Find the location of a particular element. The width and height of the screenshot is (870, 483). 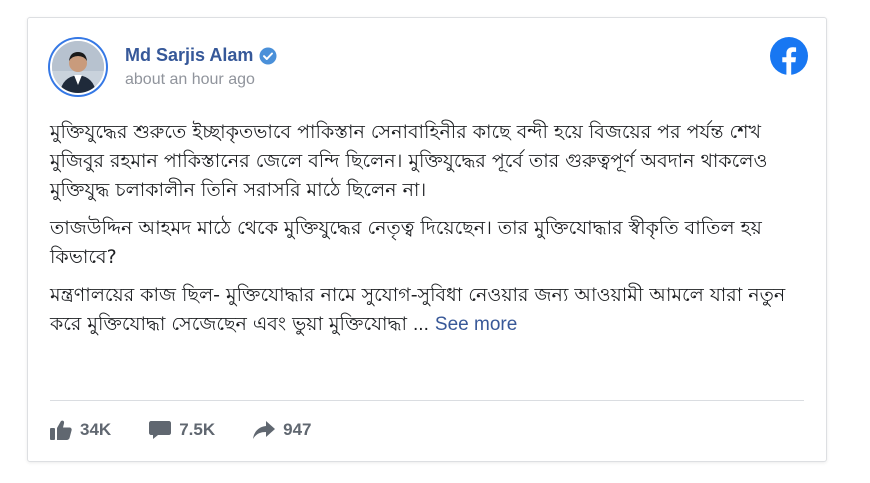

comment-count-button: 7.5K is located at coordinates (182, 430).